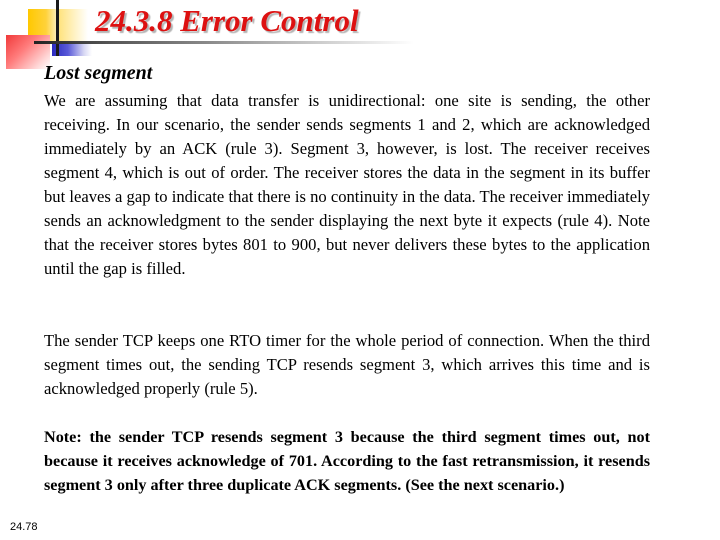 This screenshot has width=720, height=540. Describe the element at coordinates (224, 42) in the screenshot. I see `title-underline` at that location.